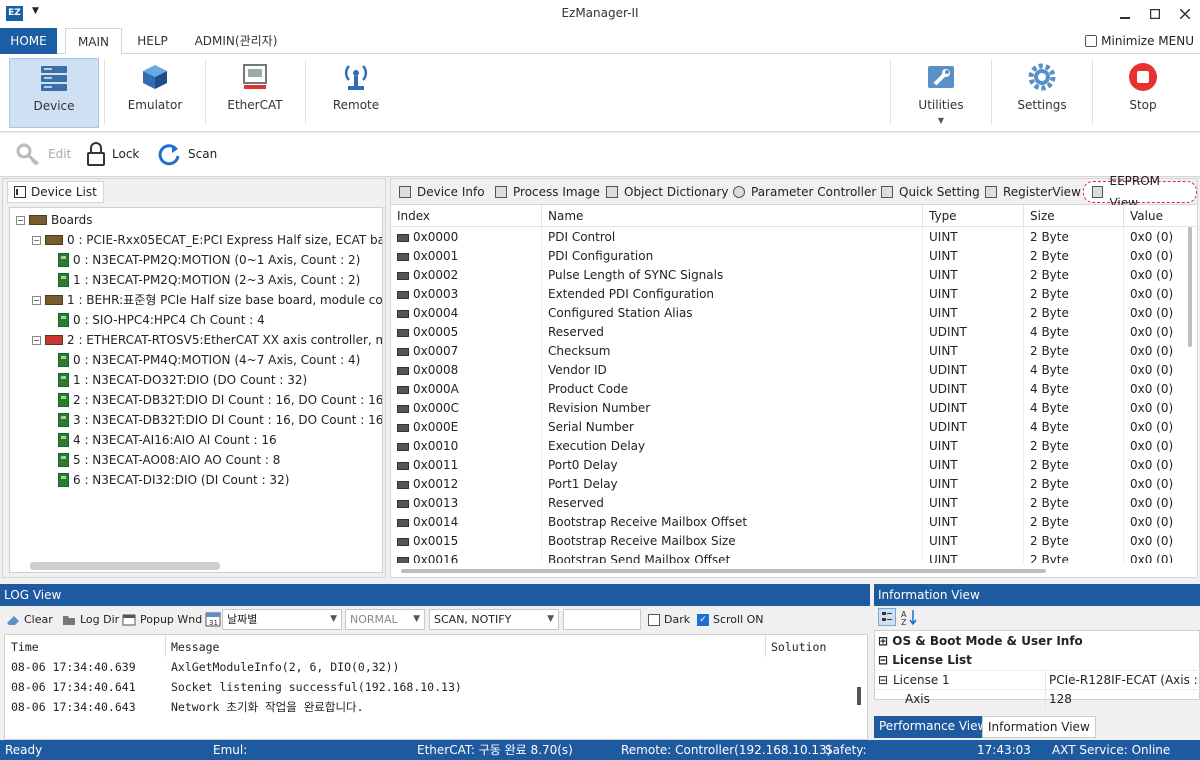  I want to click on popup-wnd-button: Popup Wnd, so click(162, 620).